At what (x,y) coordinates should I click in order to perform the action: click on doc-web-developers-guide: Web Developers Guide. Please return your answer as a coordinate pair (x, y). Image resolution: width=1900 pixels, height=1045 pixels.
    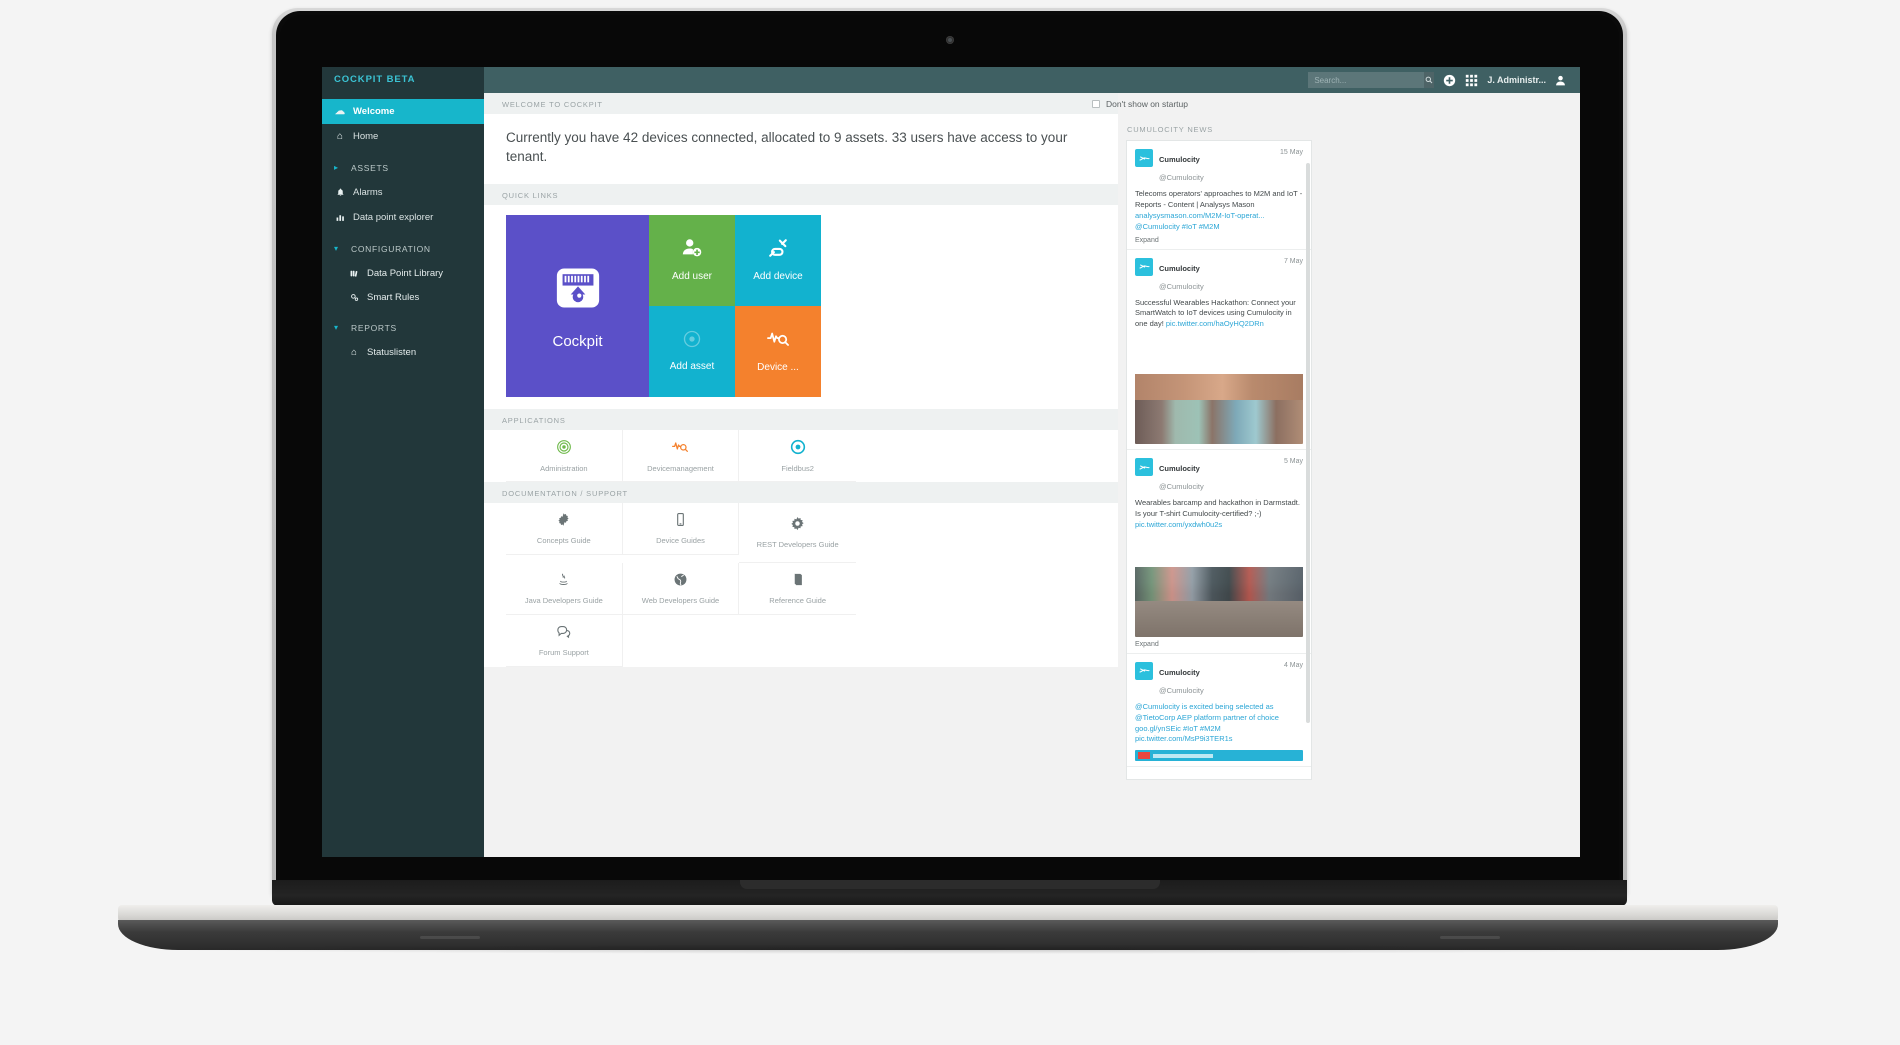
    Looking at the image, I should click on (681, 589).